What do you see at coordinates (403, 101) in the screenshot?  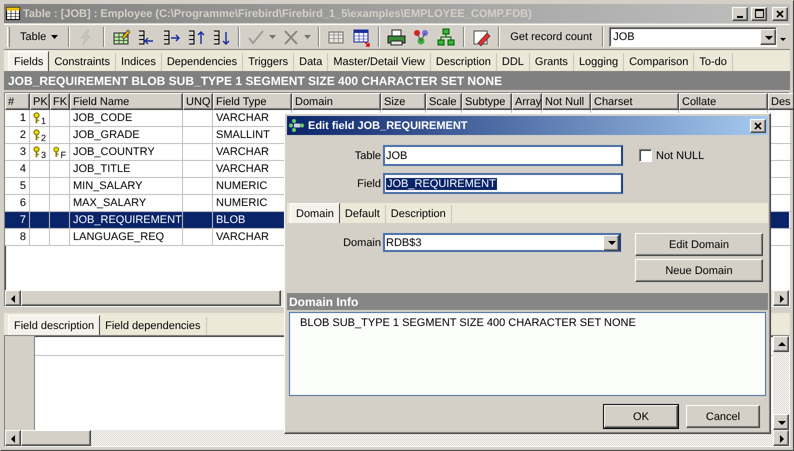 I see `column-header: Size` at bounding box center [403, 101].